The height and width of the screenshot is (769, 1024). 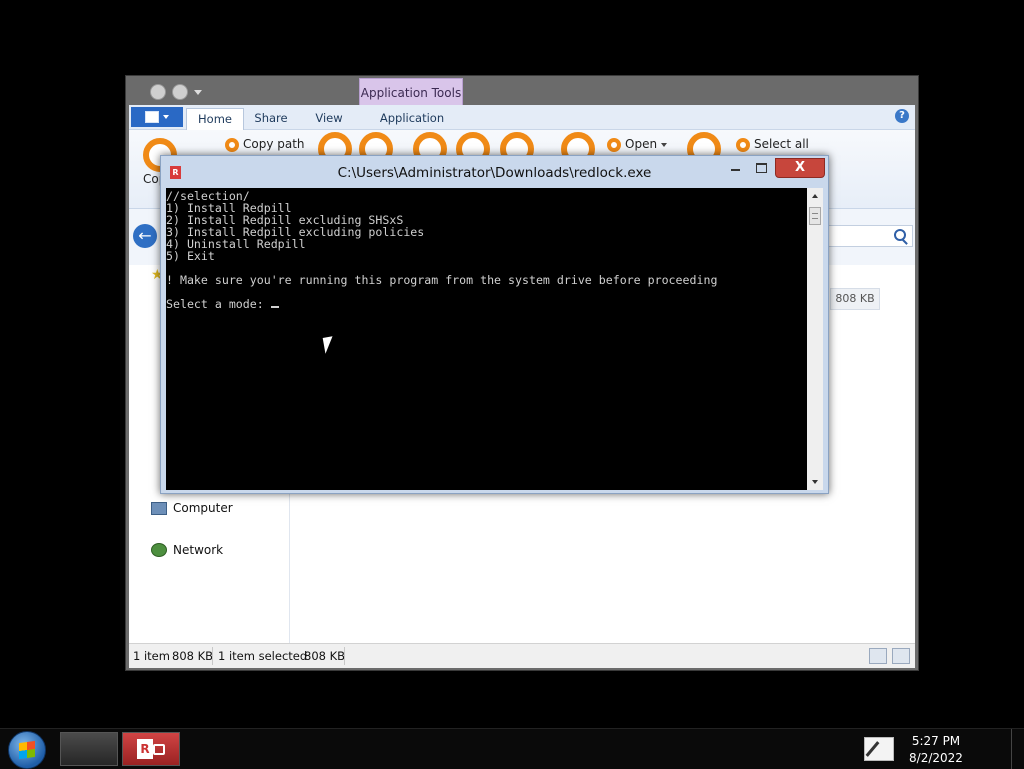 I want to click on scroll-down-icon, so click(x=815, y=482).